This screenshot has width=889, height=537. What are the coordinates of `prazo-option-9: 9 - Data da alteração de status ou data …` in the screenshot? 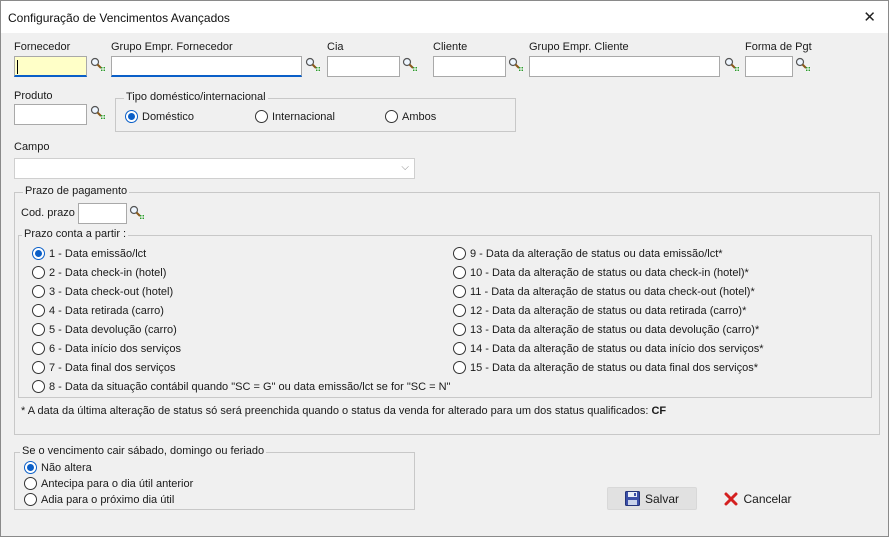 It's located at (588, 253).